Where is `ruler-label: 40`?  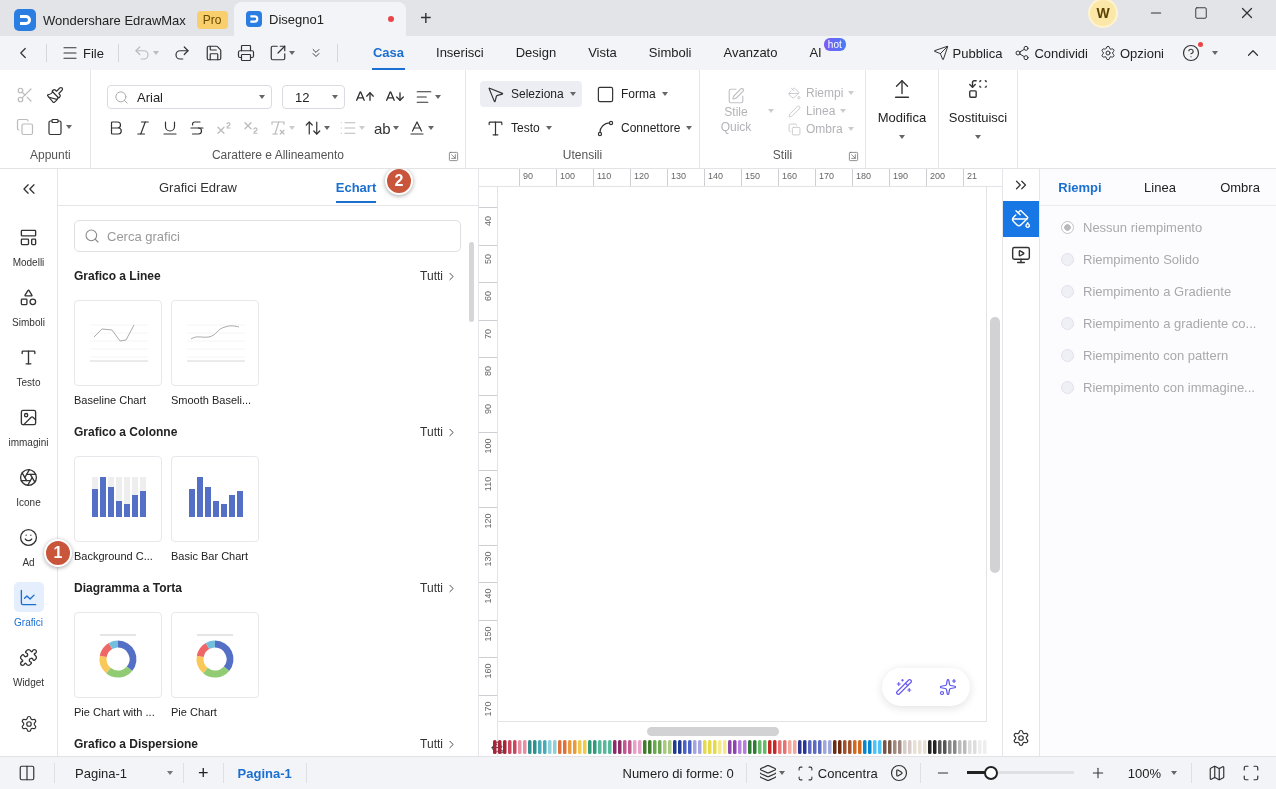
ruler-label: 40 is located at coordinates (488, 221).